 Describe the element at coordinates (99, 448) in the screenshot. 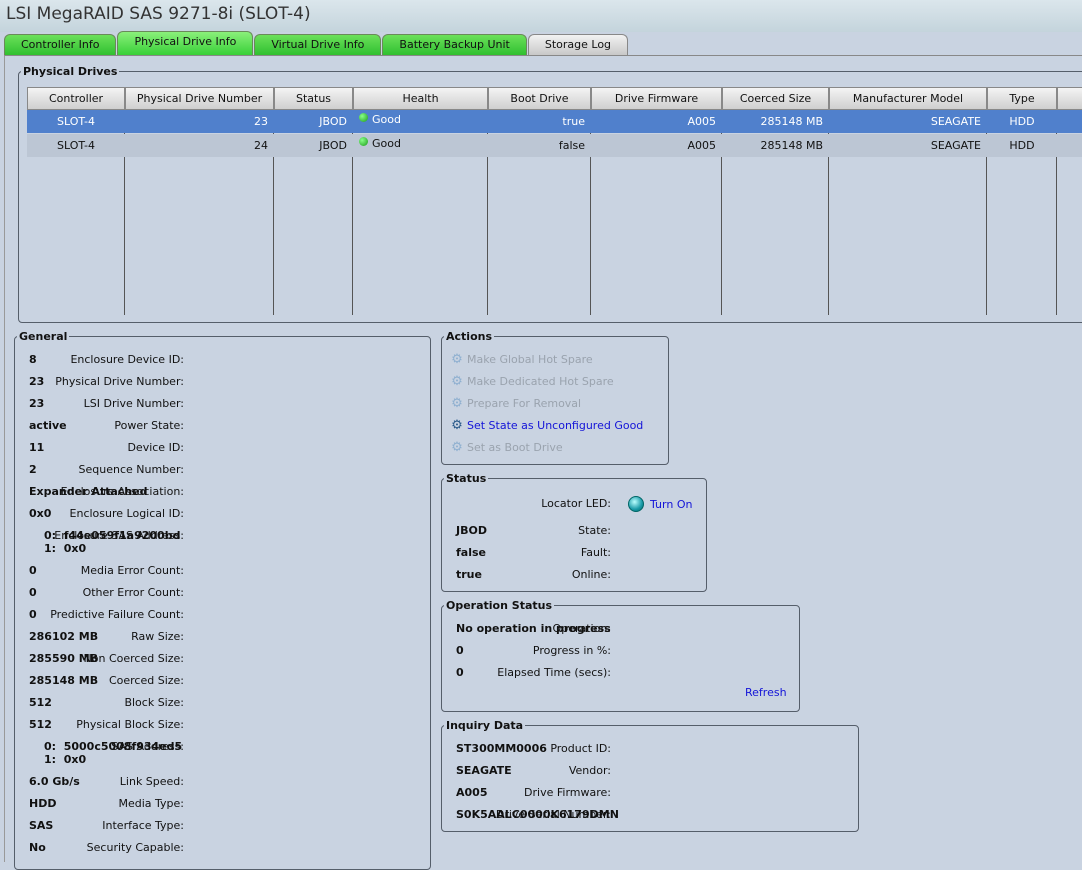

I see `field-row: Device ID: 11` at that location.